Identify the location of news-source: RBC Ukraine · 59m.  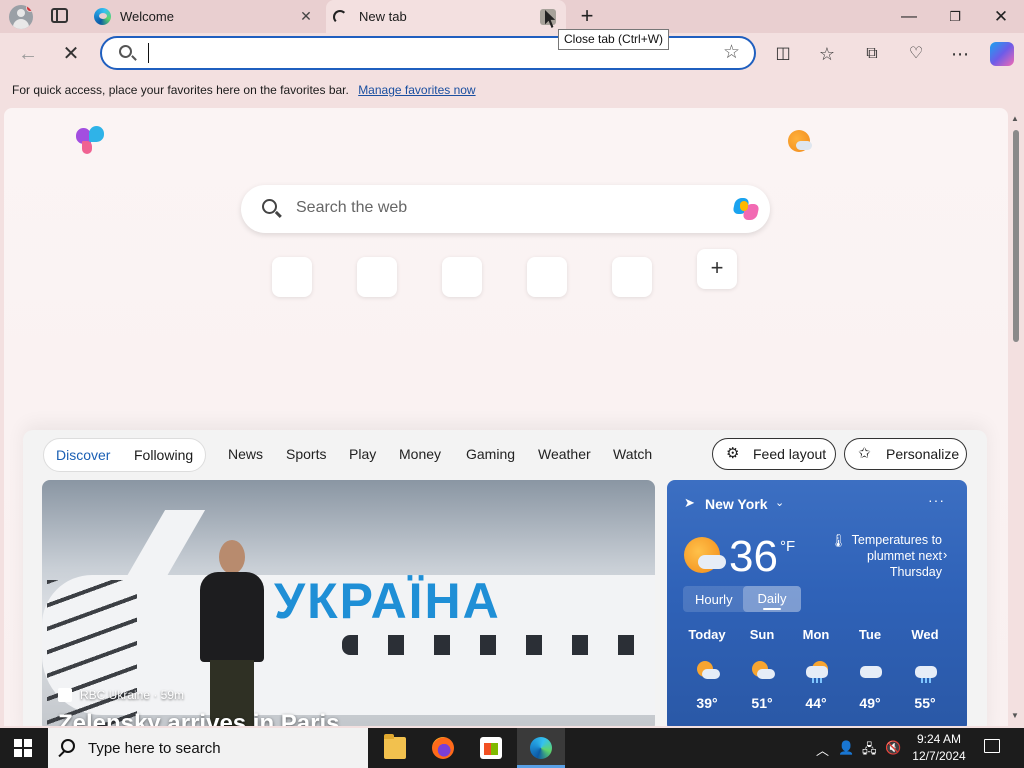
(121, 695).